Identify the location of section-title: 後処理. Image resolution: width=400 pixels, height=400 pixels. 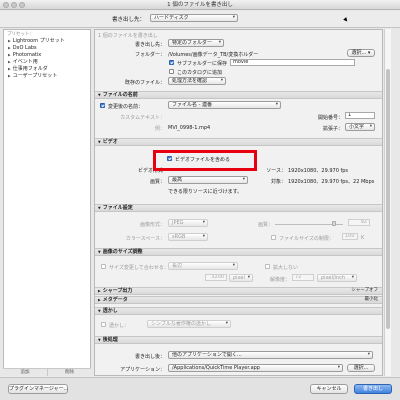
(110, 340).